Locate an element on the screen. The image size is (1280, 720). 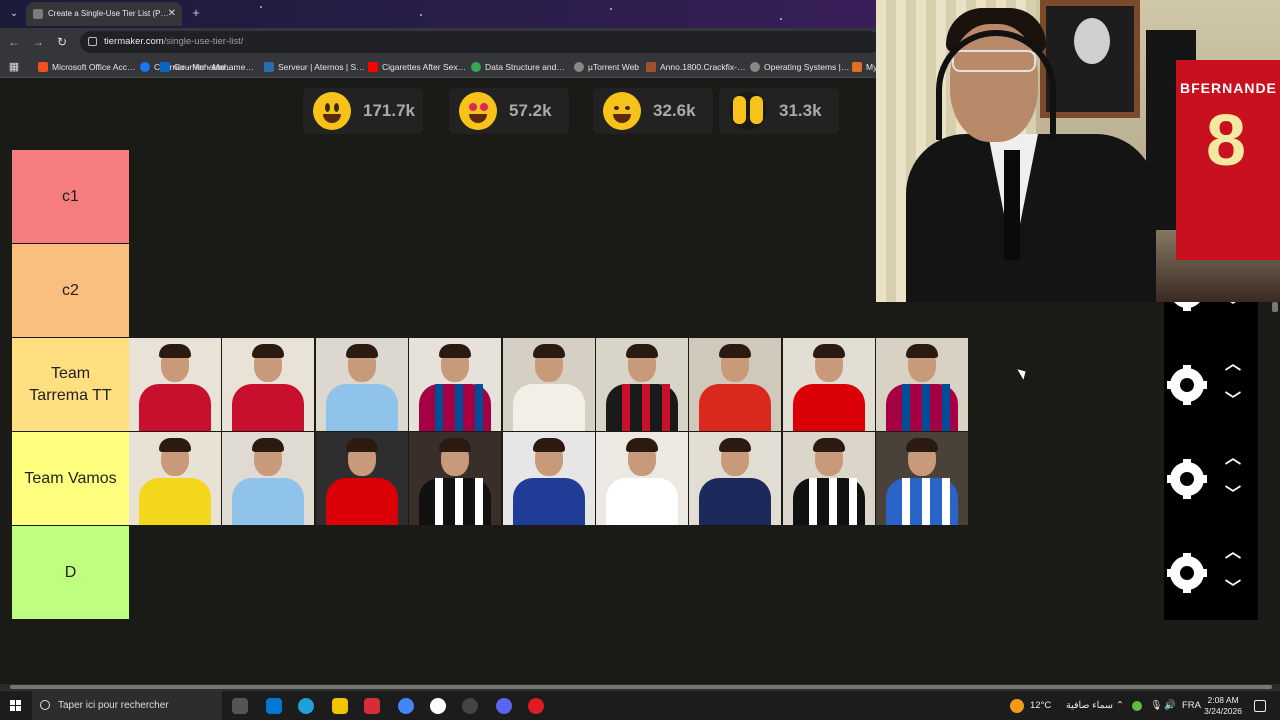
site-info-icon is located at coordinates (92, 41).